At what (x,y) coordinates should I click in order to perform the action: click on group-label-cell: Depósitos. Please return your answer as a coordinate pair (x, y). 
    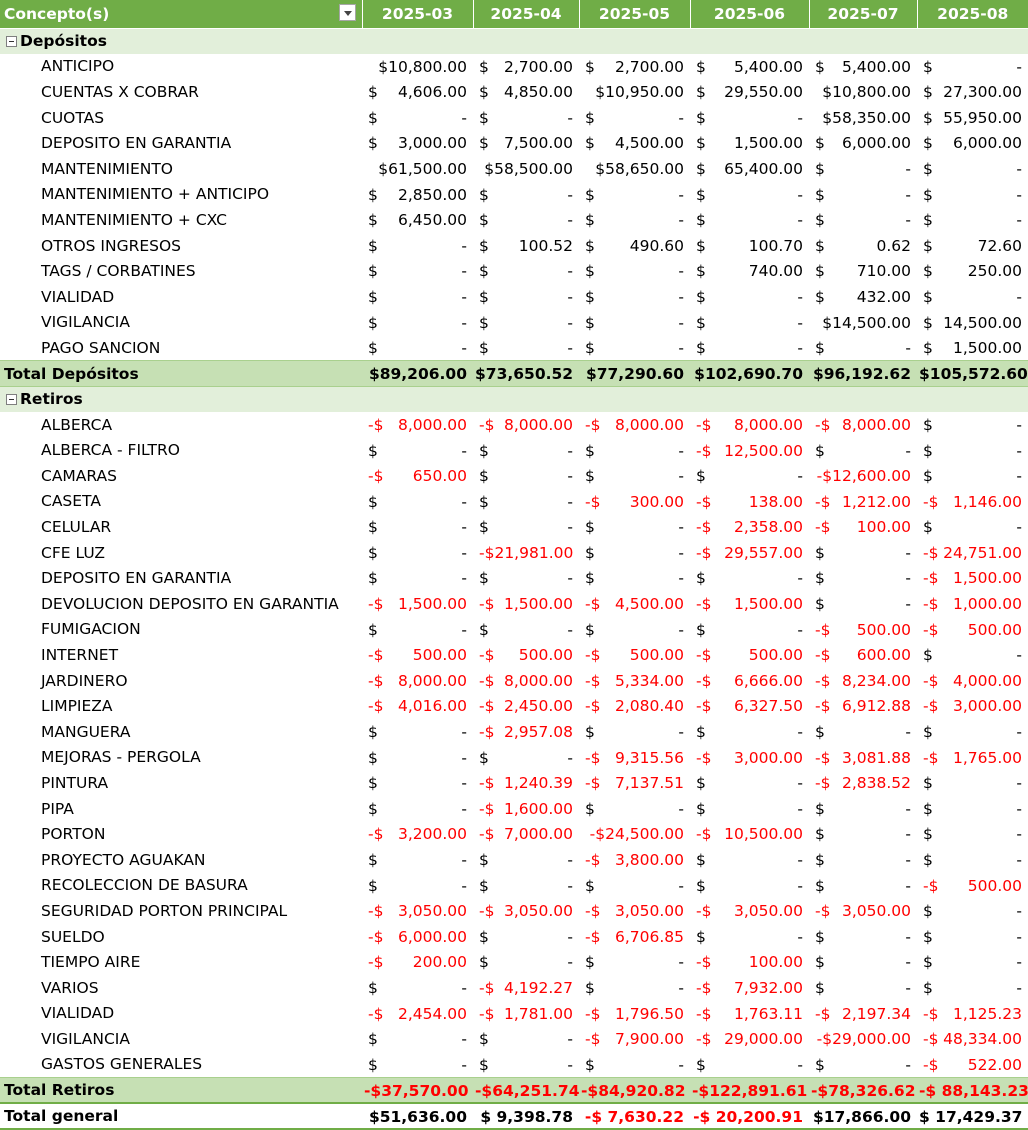
    Looking at the image, I should click on (514, 41).